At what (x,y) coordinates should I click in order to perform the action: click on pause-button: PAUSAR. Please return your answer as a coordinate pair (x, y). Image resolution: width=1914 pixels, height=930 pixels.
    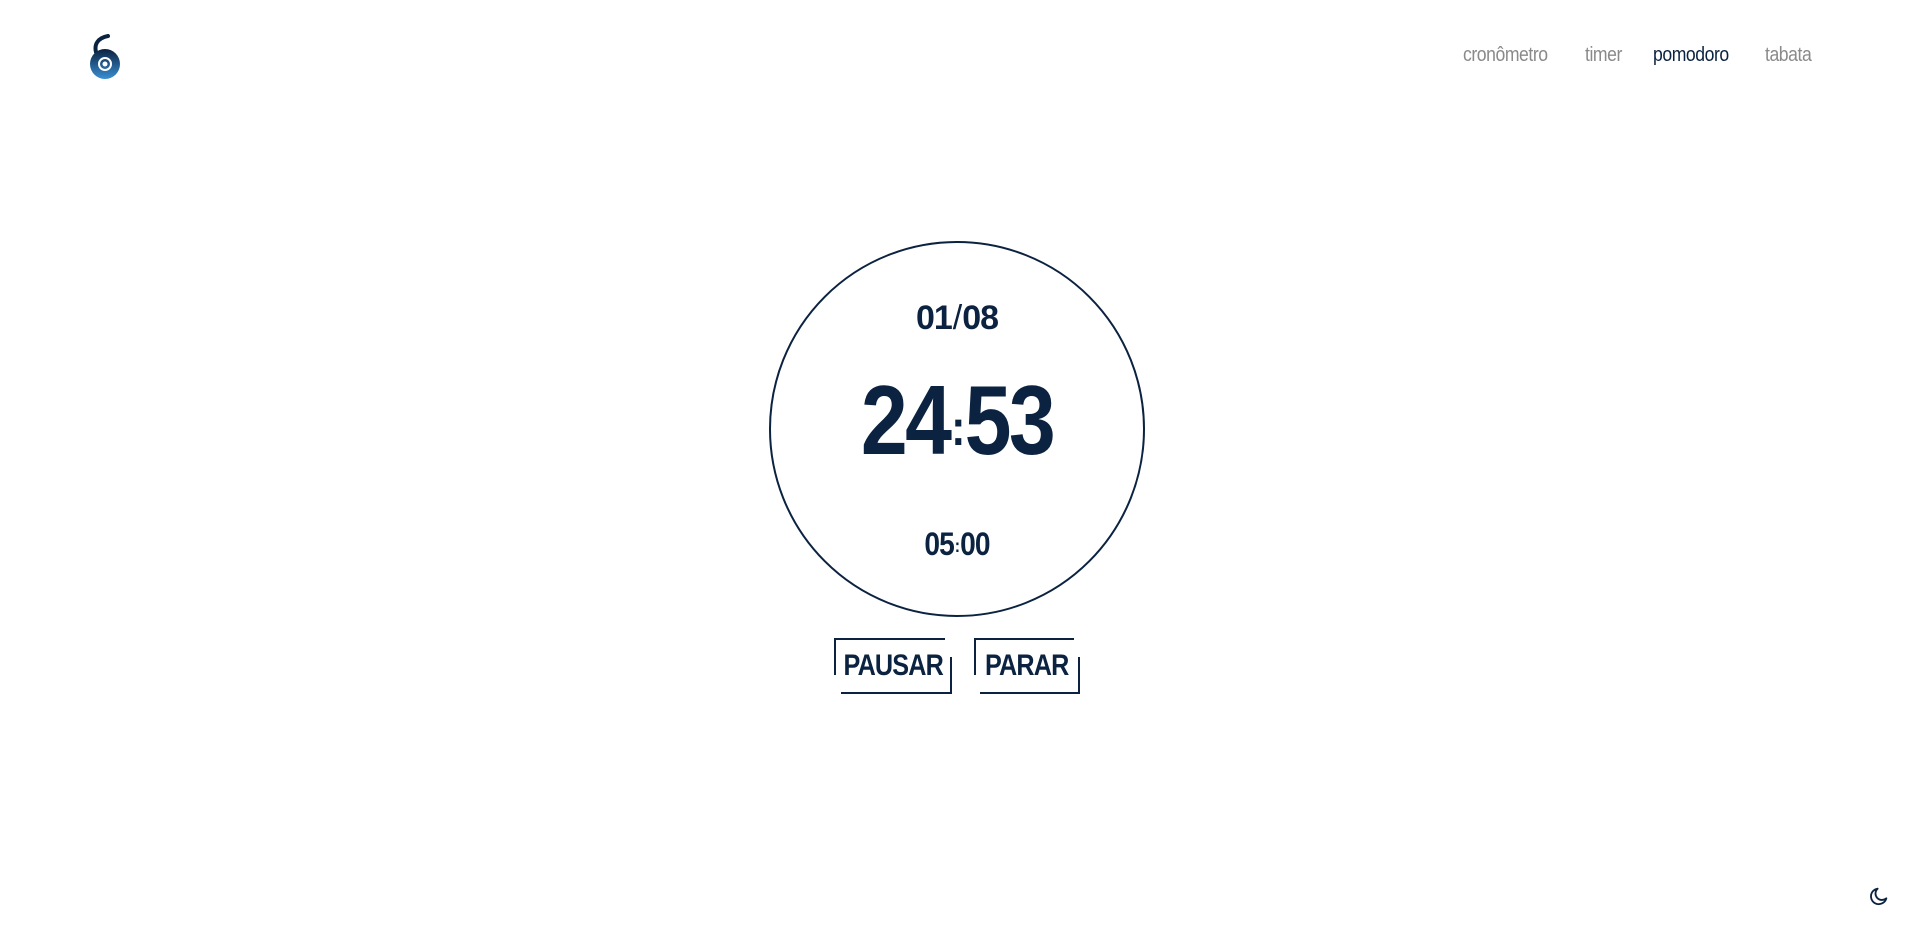
    Looking at the image, I should click on (893, 666).